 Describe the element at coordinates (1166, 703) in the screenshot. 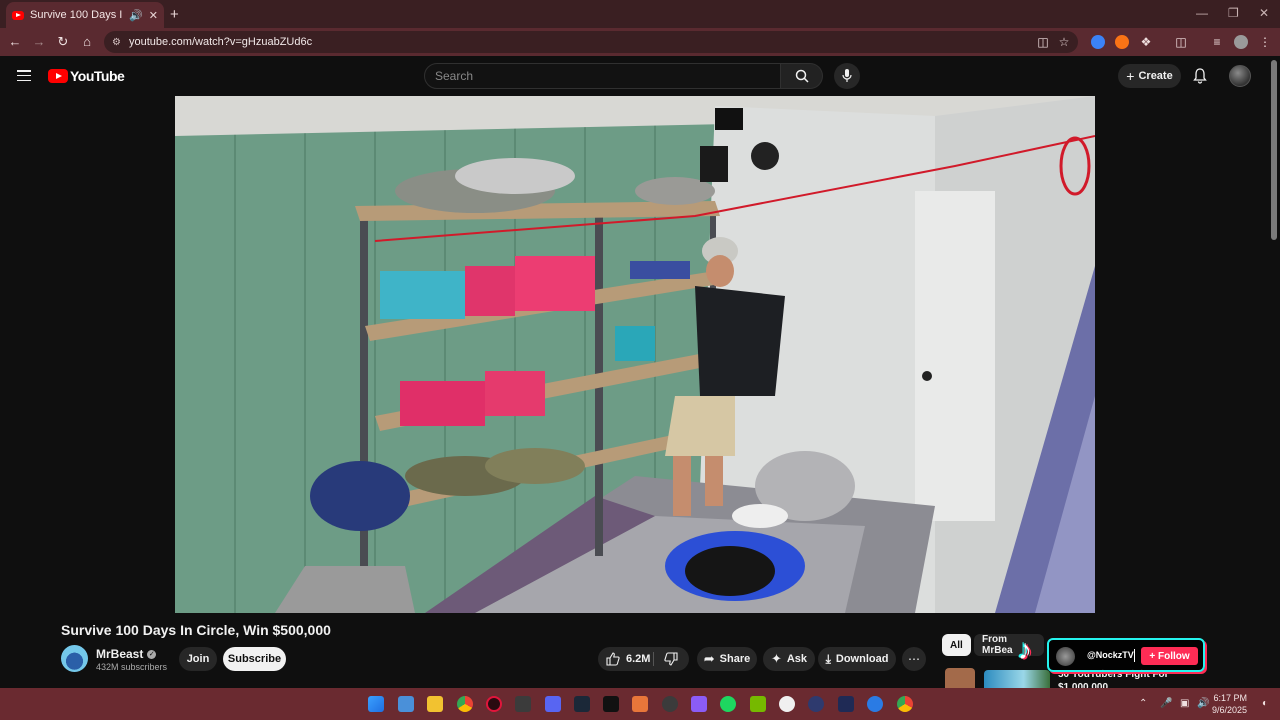

I see `tray-mic-icon: 🎤` at that location.